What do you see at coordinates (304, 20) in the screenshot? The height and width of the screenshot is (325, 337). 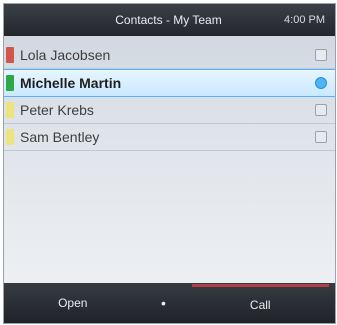 I see `clock: 4:00 PM` at bounding box center [304, 20].